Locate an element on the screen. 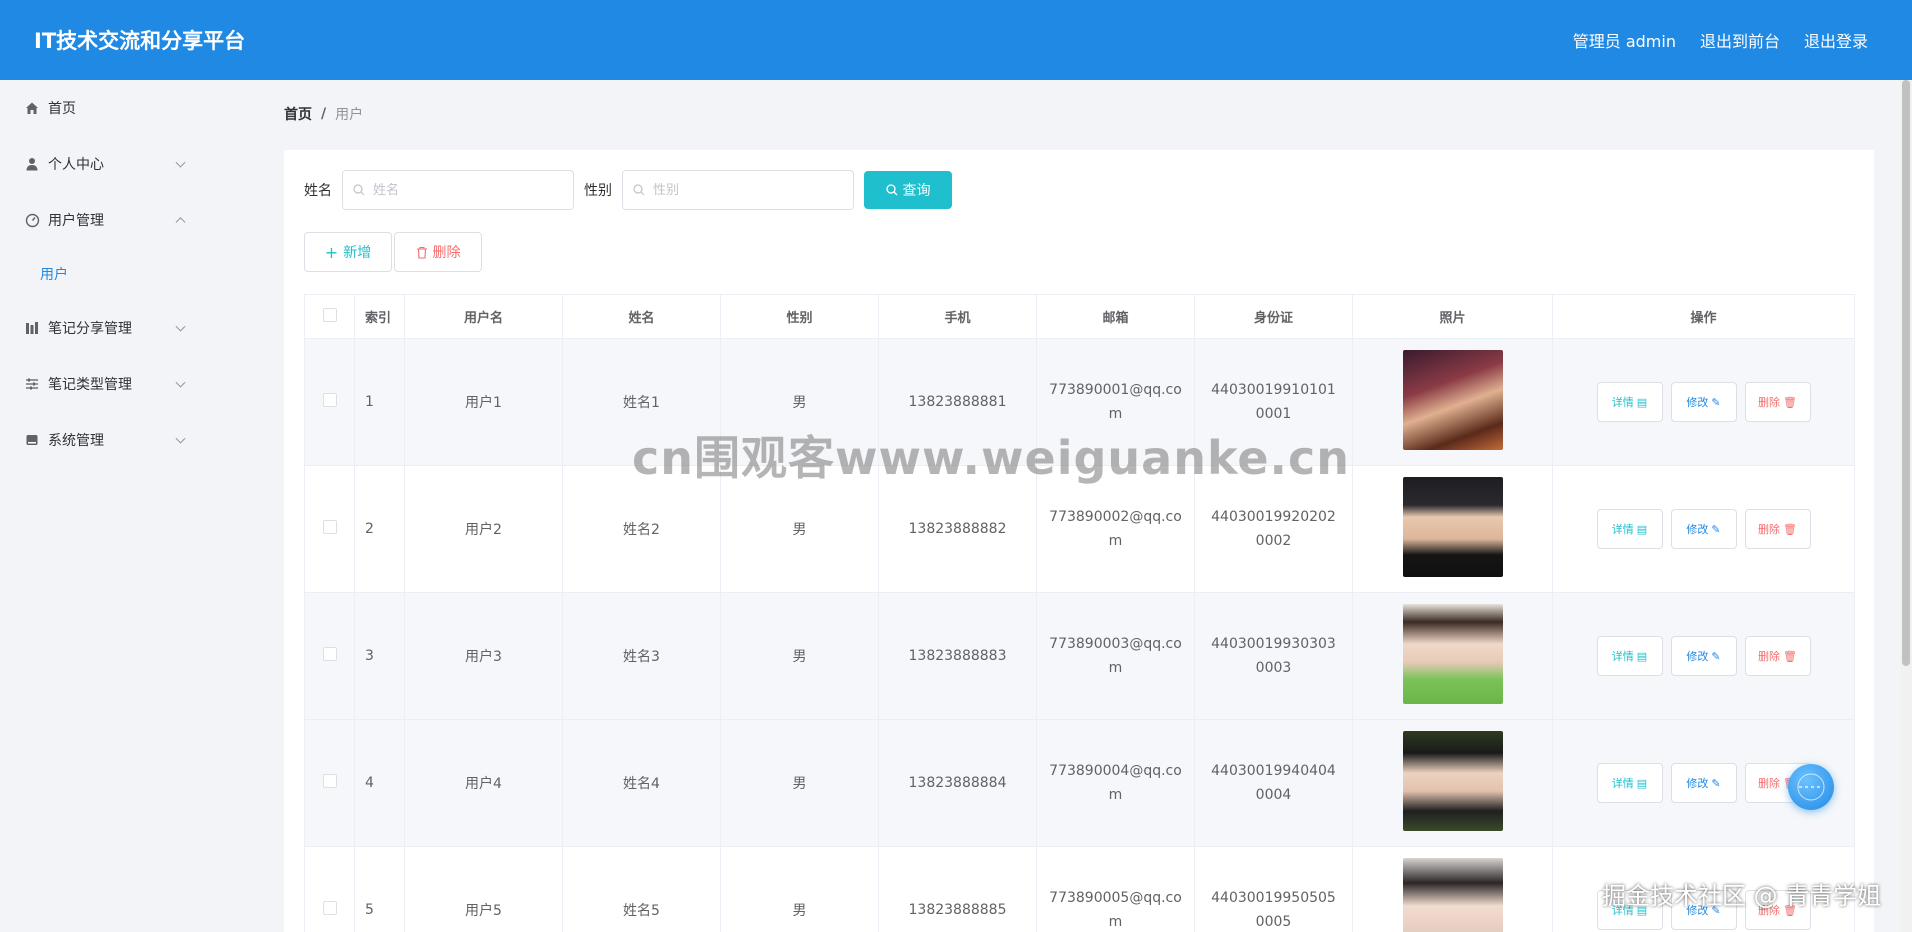  add-button: + 新增 is located at coordinates (348, 252).